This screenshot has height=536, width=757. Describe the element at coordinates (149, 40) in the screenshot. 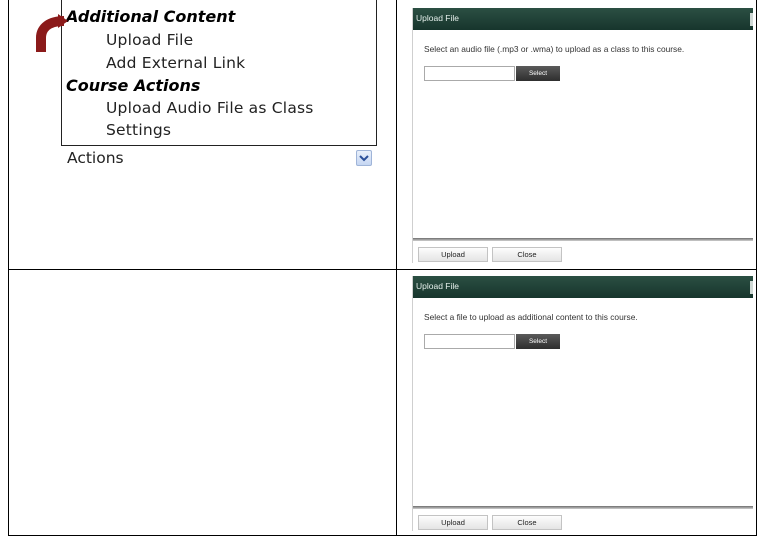

I see `menu-item-upload-file: Upload File` at that location.